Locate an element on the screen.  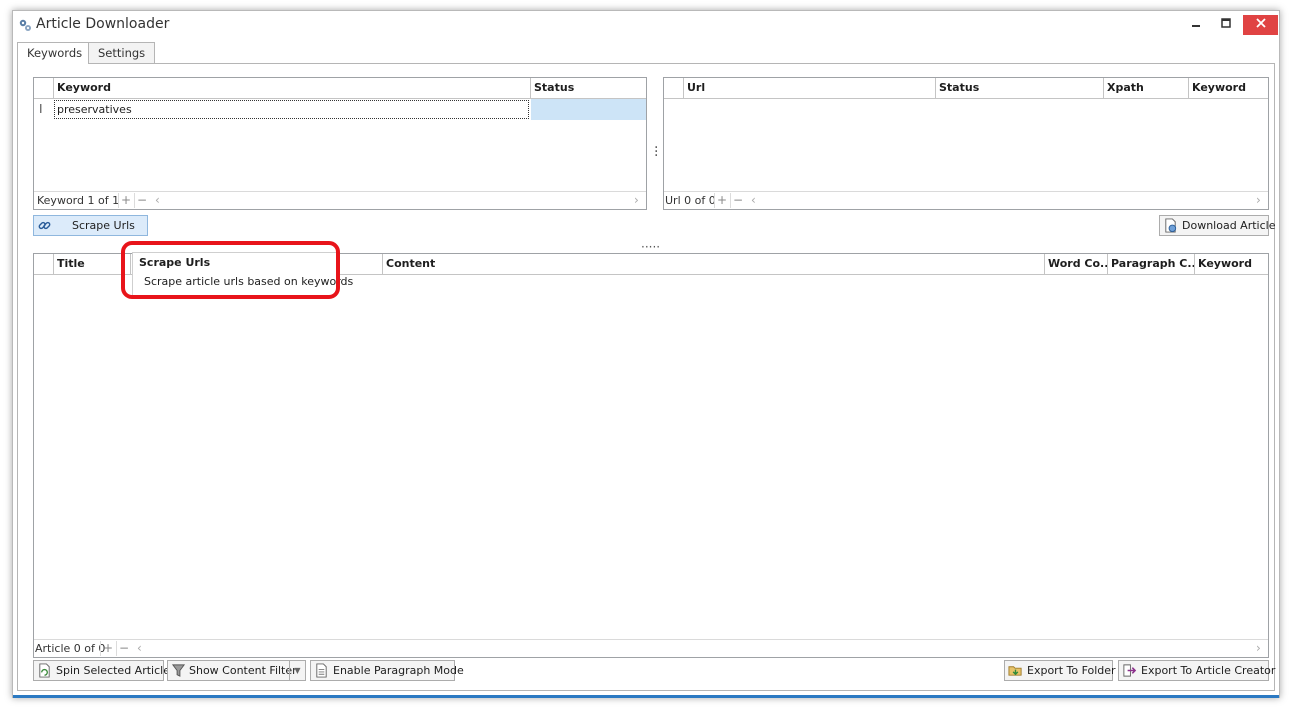
minimize-button is located at coordinates (1196, 25).